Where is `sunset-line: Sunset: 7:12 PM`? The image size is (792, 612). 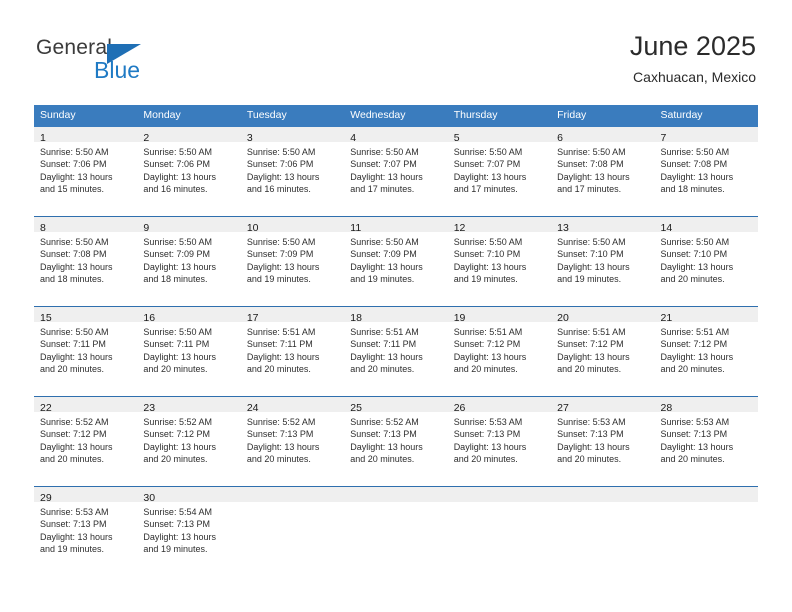
sunset-line: Sunset: 7:12 PM is located at coordinates (694, 344).